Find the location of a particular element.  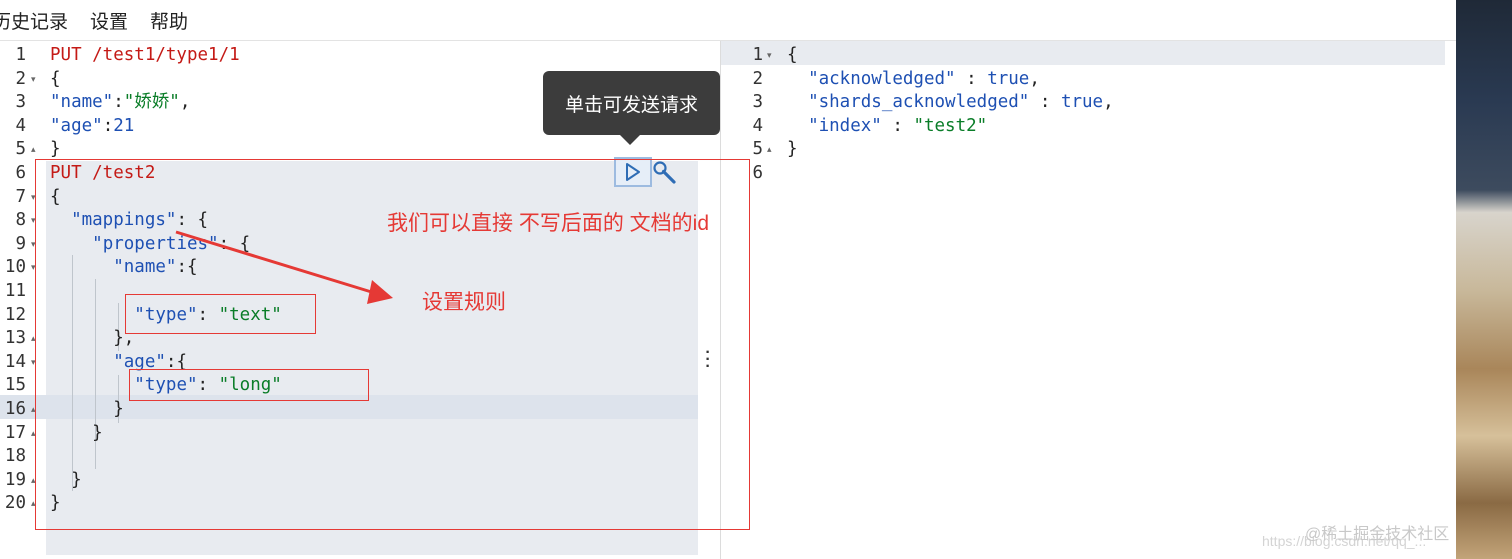

code-token: PUT /test1/type1/1 is located at coordinates (145, 55).